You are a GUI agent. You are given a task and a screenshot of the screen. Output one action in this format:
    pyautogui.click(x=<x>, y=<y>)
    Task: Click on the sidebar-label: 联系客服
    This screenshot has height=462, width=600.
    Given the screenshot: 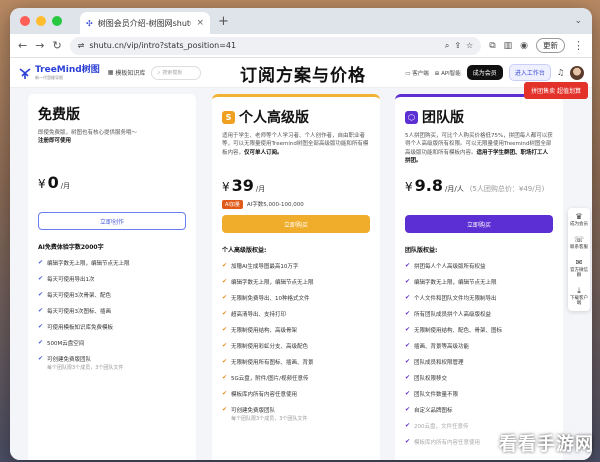 What is the action you would take?
    pyautogui.click(x=579, y=247)
    